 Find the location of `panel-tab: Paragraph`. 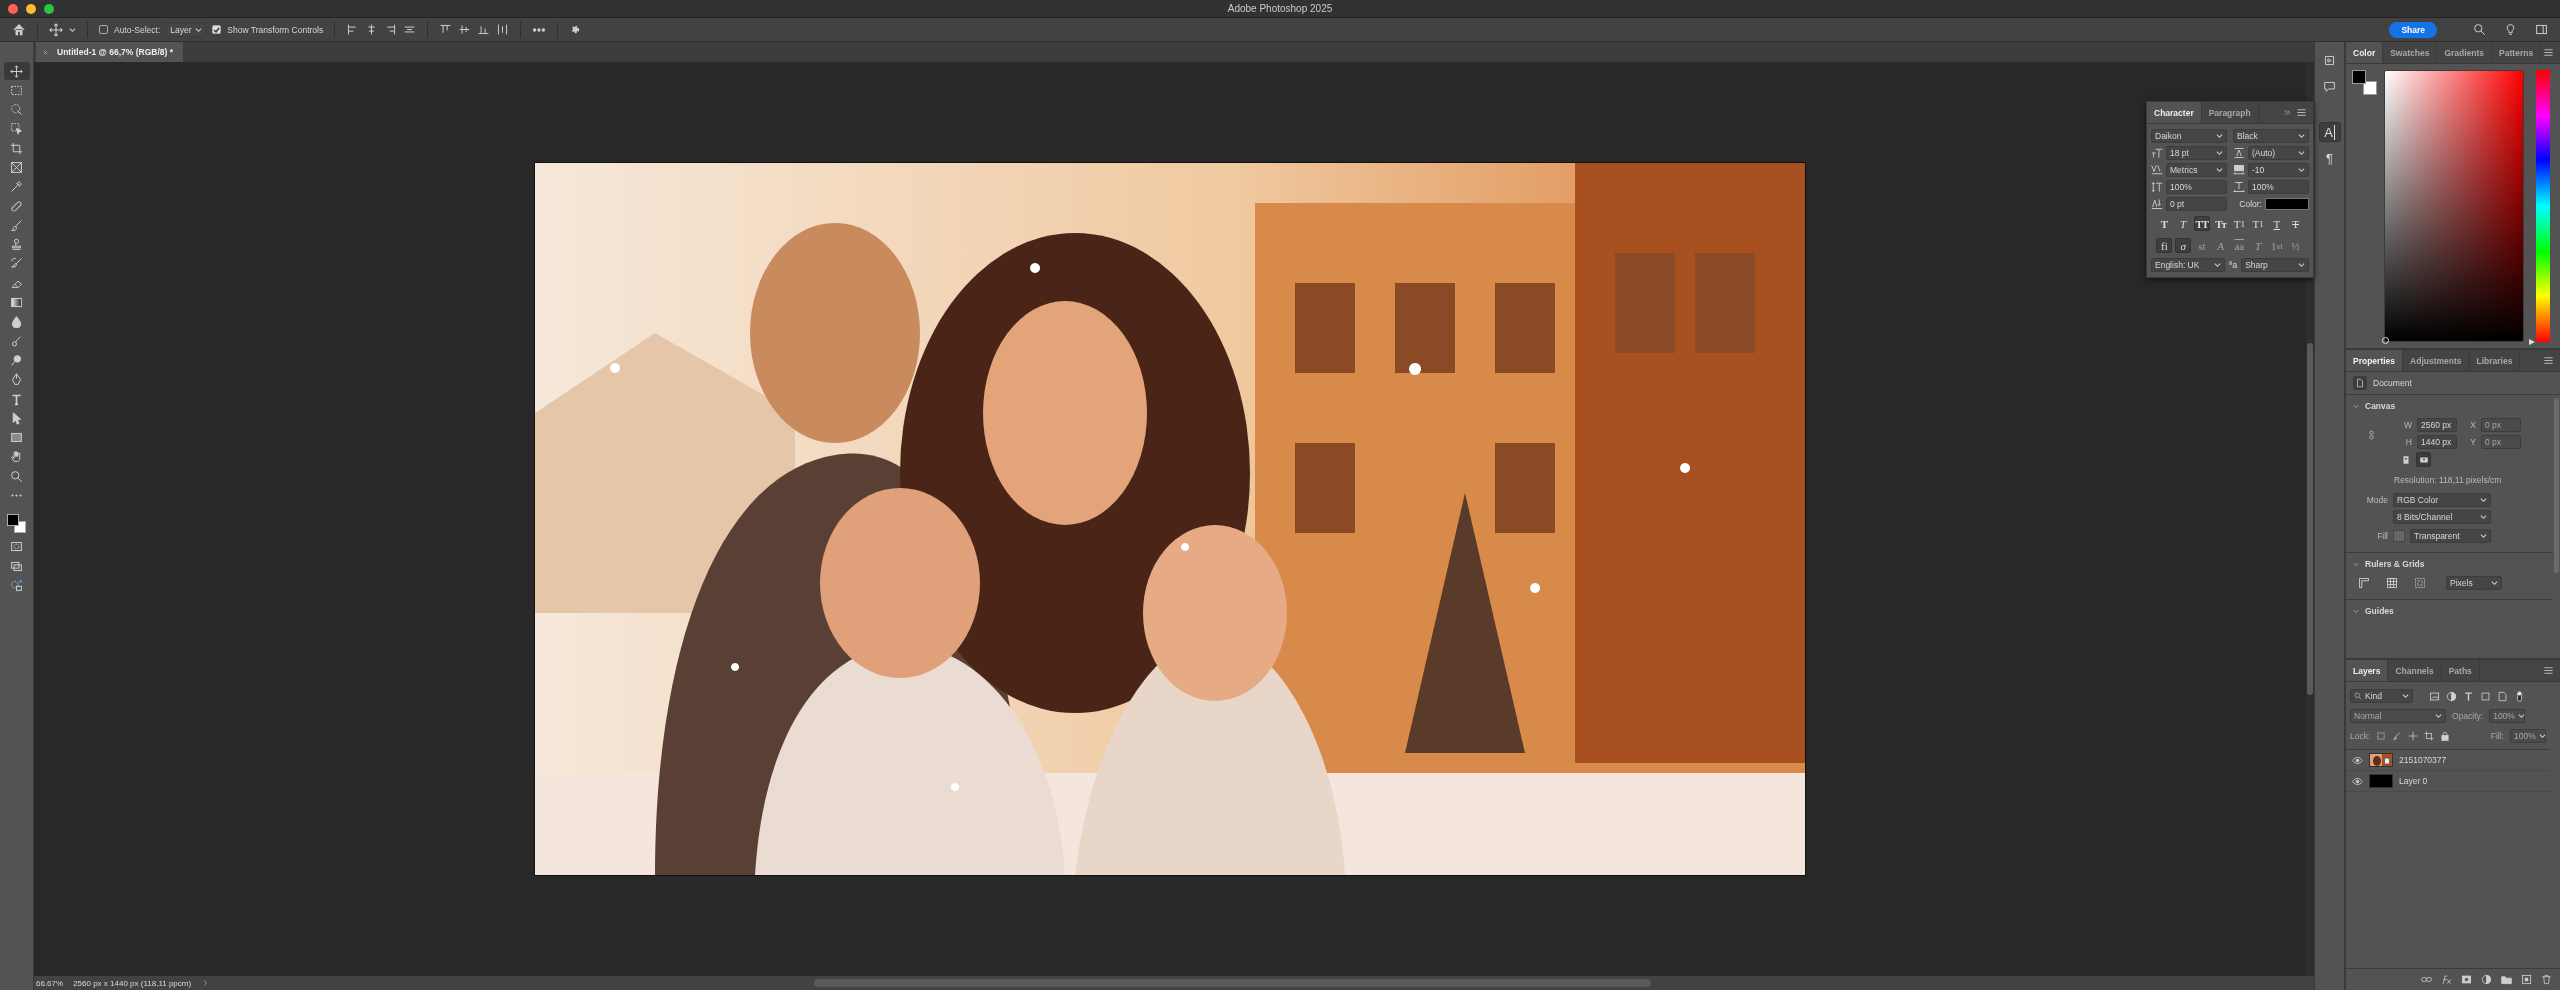

panel-tab: Paragraph is located at coordinates (2230, 112).